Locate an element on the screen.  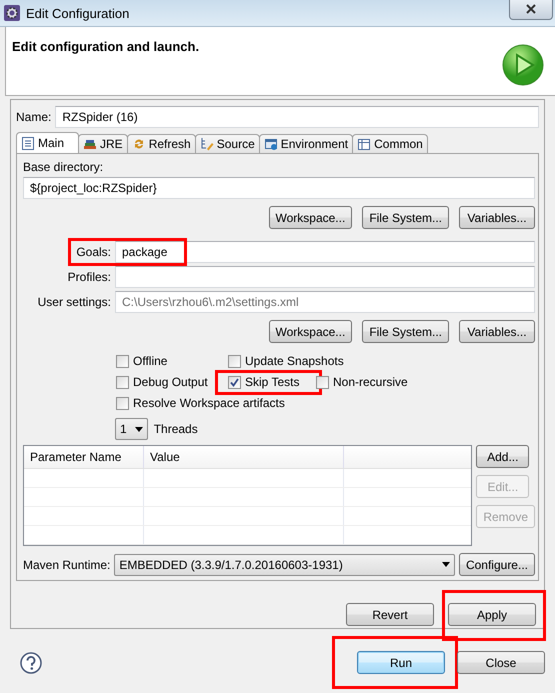
document-icon is located at coordinates (28, 143).